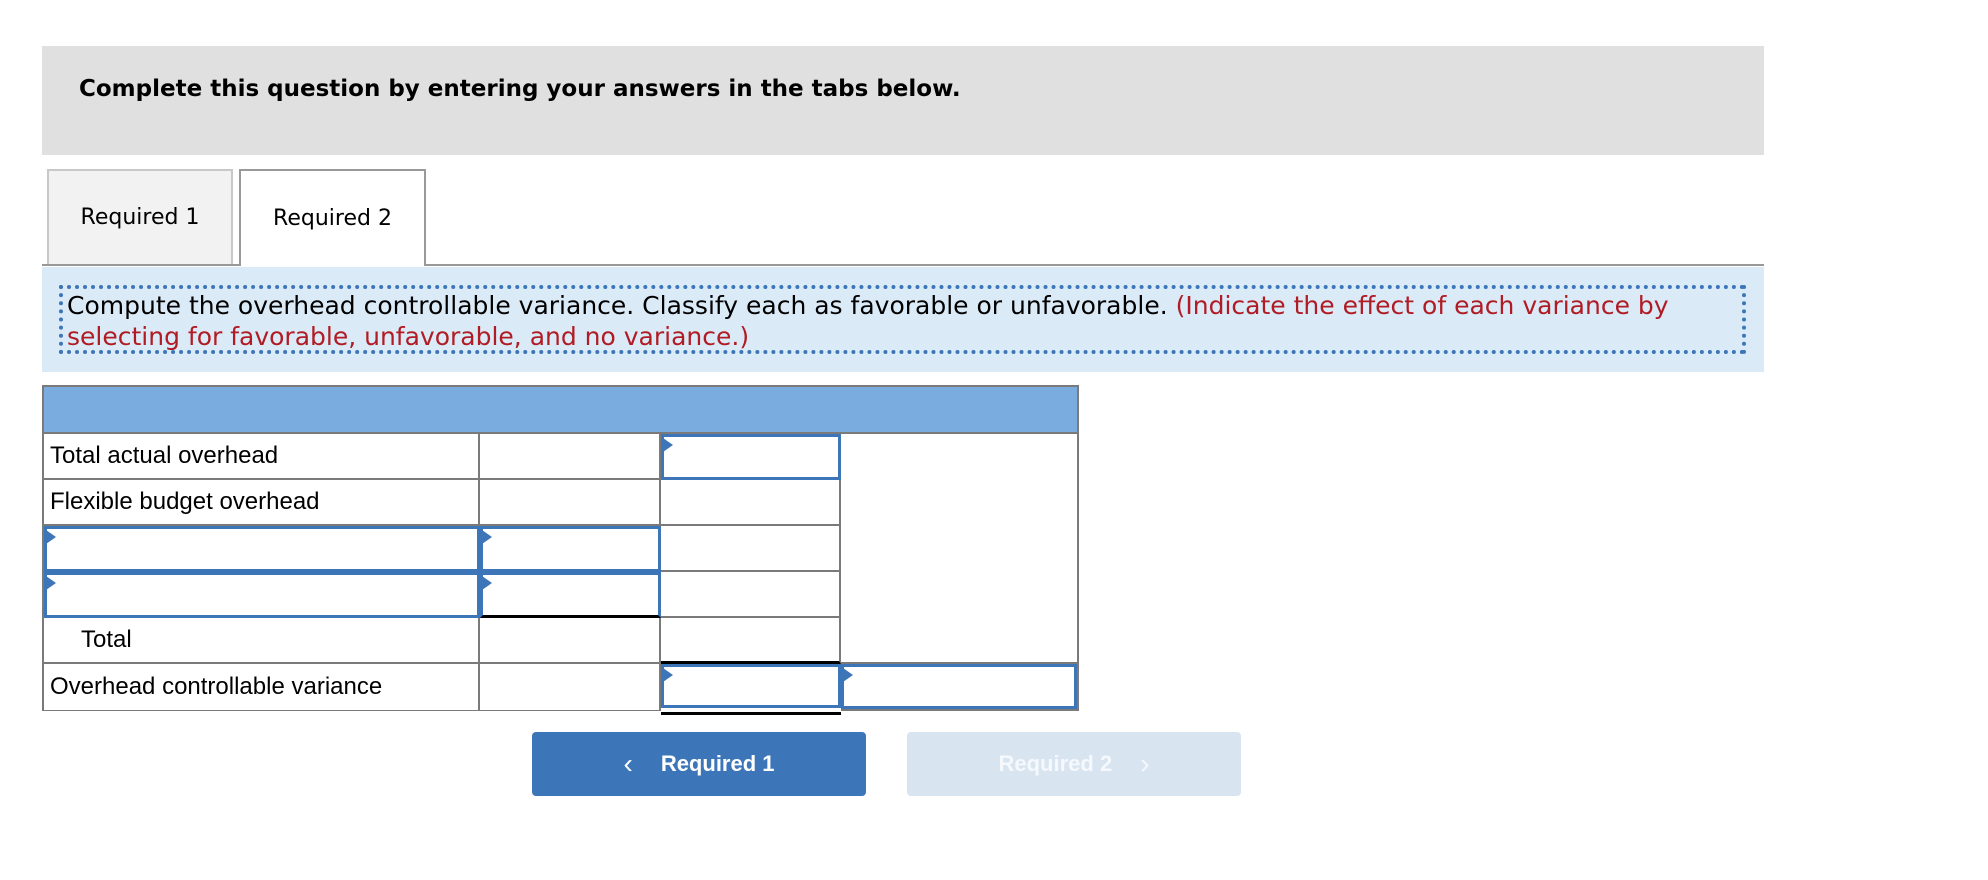 The height and width of the screenshot is (880, 1988). I want to click on tab-required-1: Required 1, so click(140, 216).